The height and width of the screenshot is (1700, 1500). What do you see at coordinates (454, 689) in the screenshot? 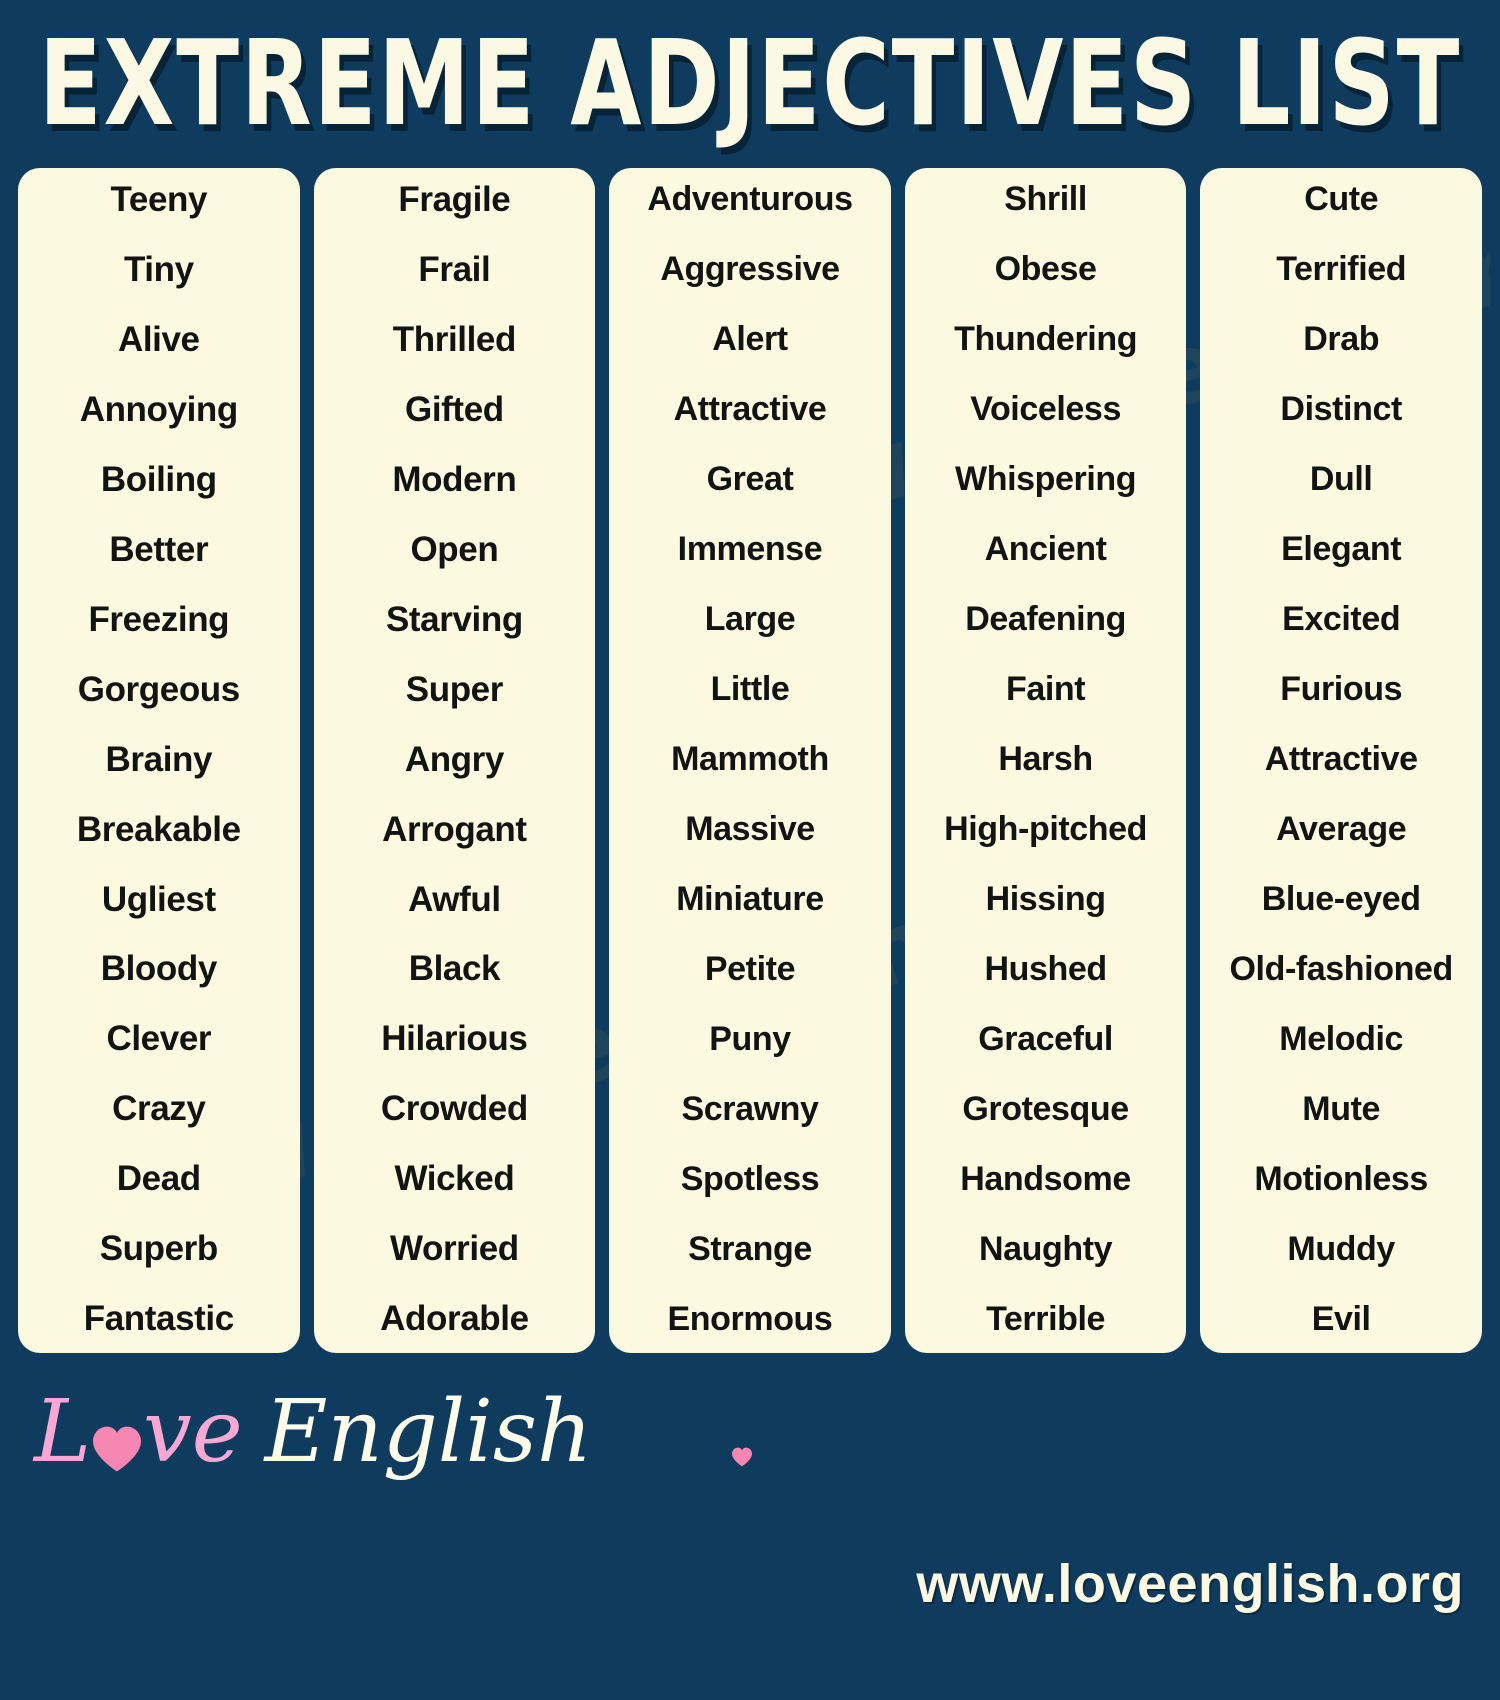
I see `adjective-word: Super` at bounding box center [454, 689].